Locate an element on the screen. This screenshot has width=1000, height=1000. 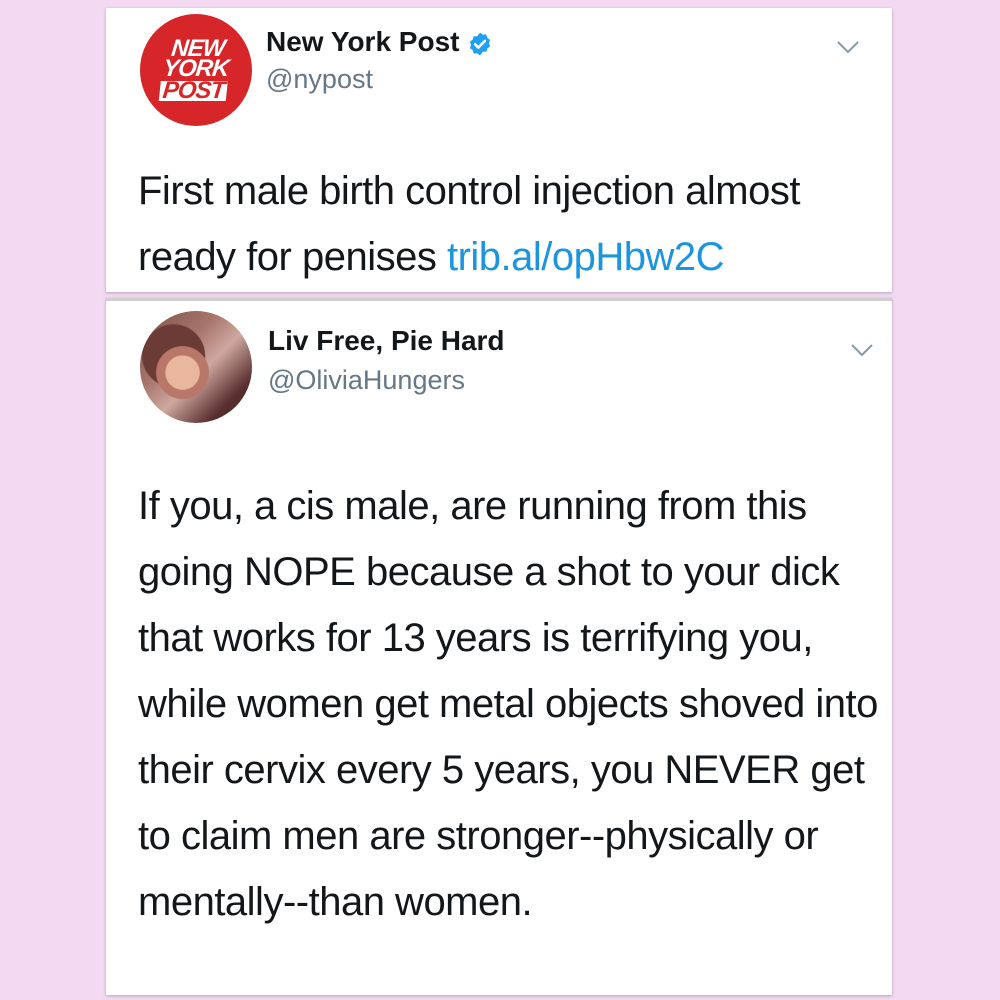
display-name: New York Post is located at coordinates (379, 42).